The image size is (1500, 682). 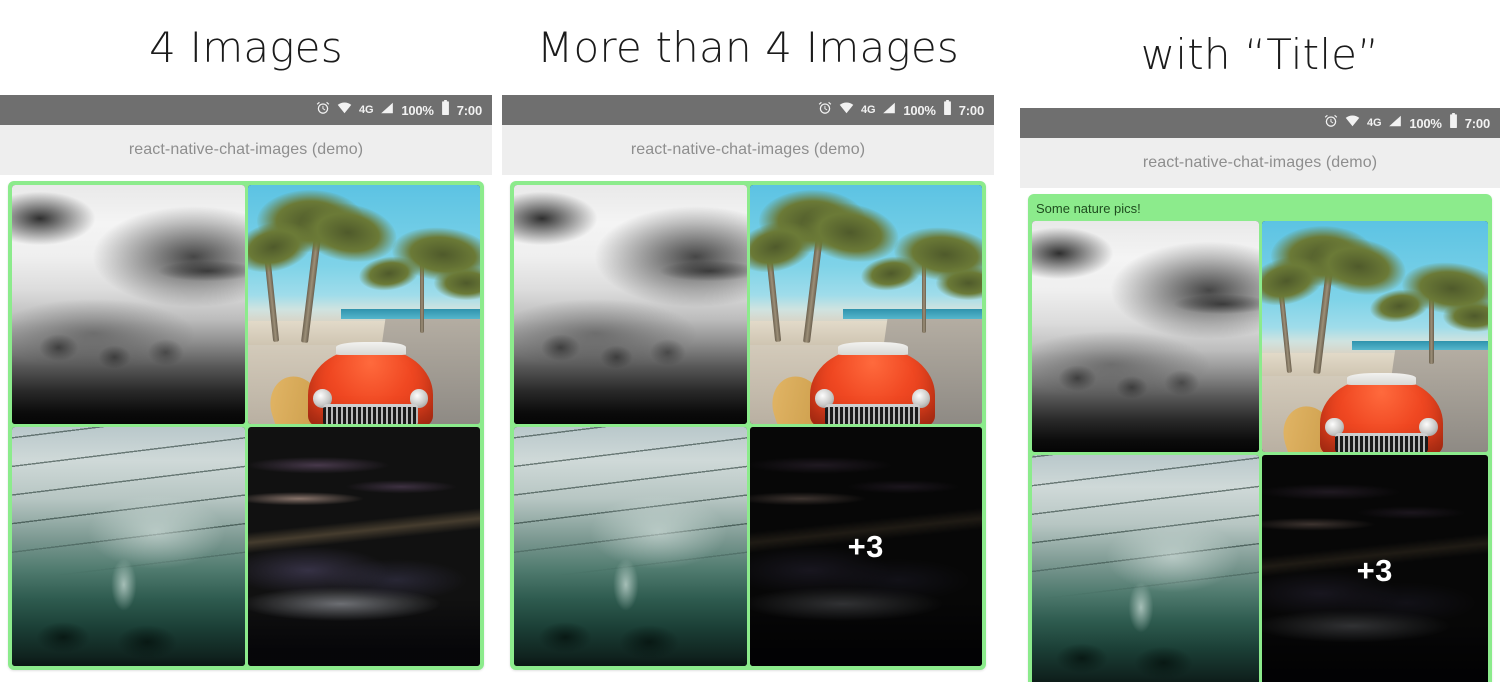 What do you see at coordinates (1260, 54) in the screenshot?
I see `panel-heading: with “Title”` at bounding box center [1260, 54].